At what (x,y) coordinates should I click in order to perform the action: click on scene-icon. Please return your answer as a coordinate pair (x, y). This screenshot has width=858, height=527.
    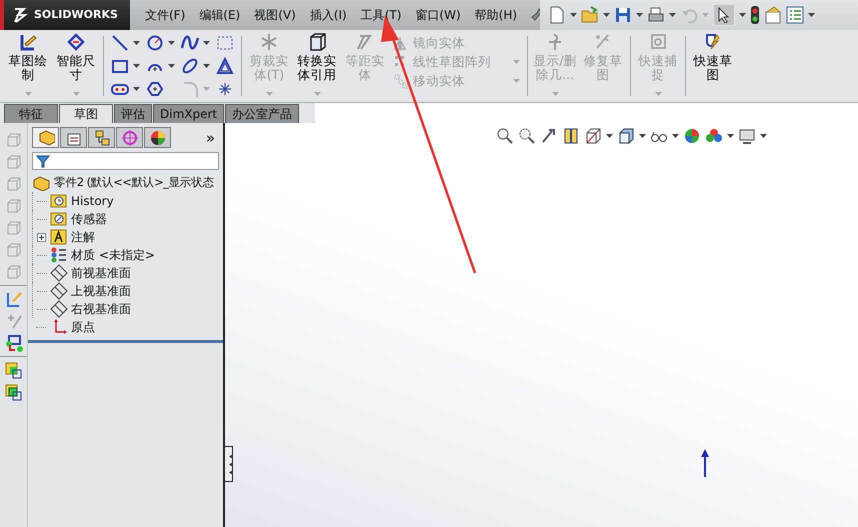
    Looking at the image, I should click on (714, 136).